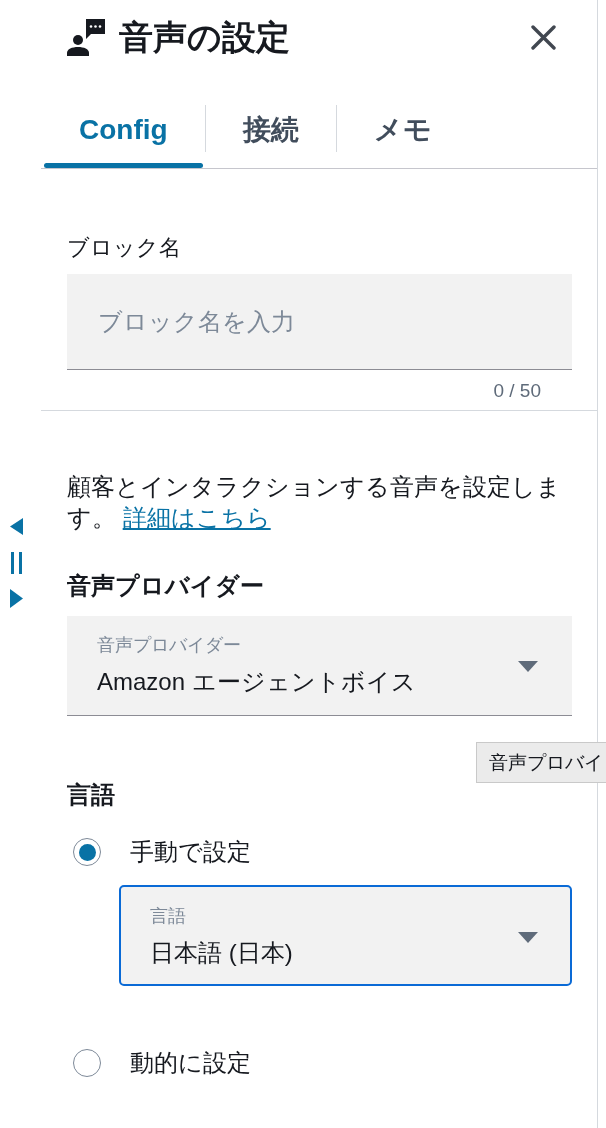 Image resolution: width=606 pixels, height=1128 pixels. I want to click on tab: メモ, so click(402, 134).